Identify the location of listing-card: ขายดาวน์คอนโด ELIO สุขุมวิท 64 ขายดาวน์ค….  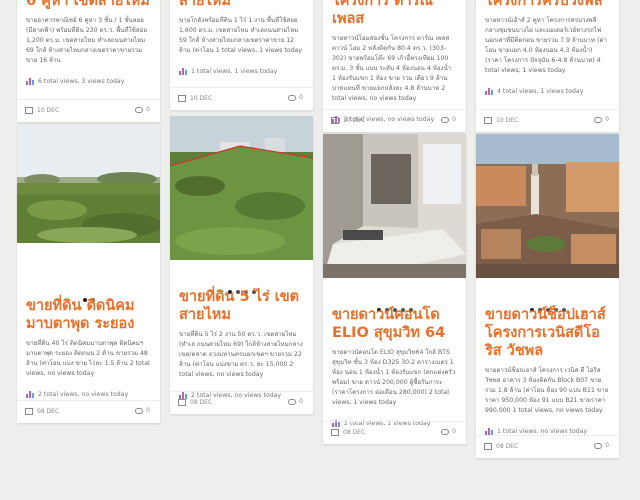
(394, 289).